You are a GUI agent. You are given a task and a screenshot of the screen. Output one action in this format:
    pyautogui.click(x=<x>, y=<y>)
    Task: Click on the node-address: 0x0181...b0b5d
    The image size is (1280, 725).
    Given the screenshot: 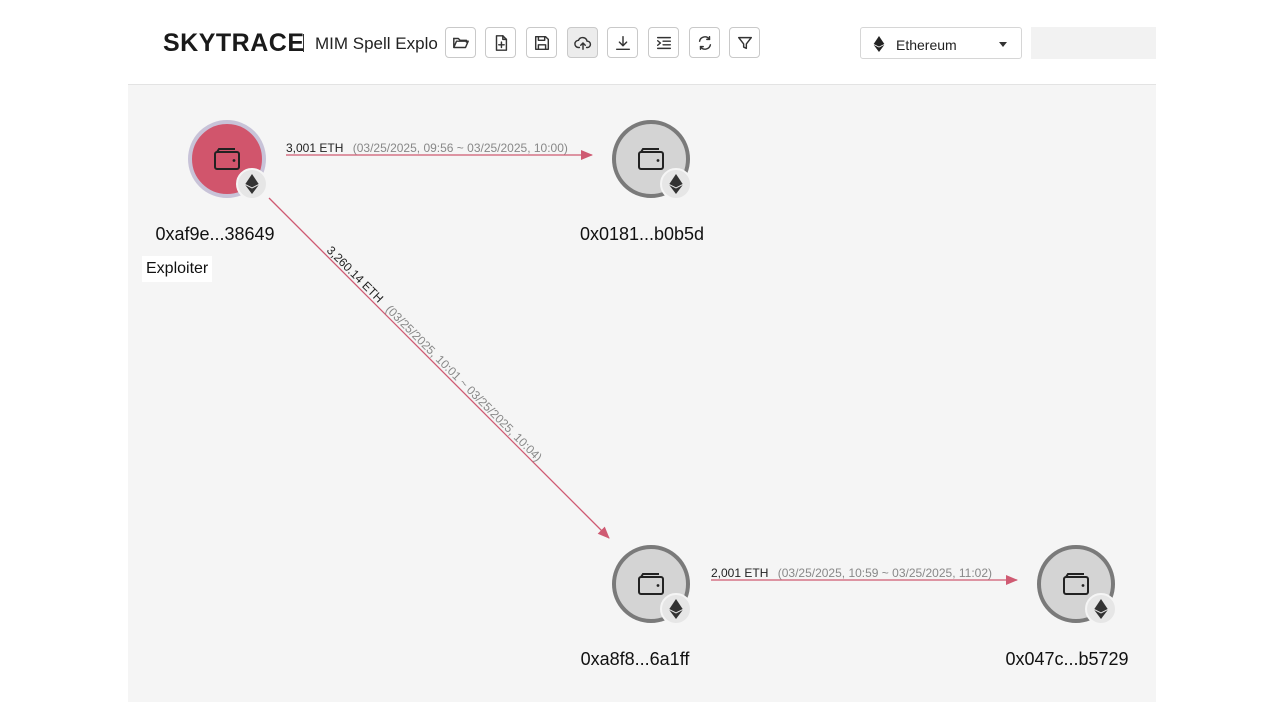 What is the action you would take?
    pyautogui.click(x=642, y=234)
    